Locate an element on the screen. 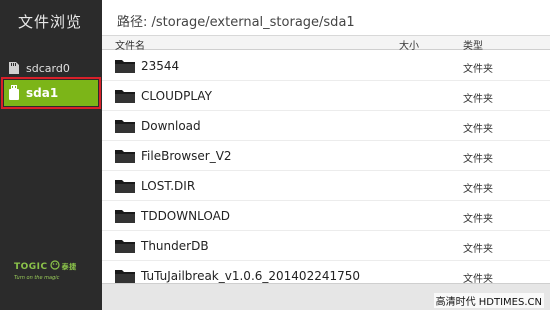 The image size is (550, 310). sidebar-item-sda1: sda1 is located at coordinates (51, 93).